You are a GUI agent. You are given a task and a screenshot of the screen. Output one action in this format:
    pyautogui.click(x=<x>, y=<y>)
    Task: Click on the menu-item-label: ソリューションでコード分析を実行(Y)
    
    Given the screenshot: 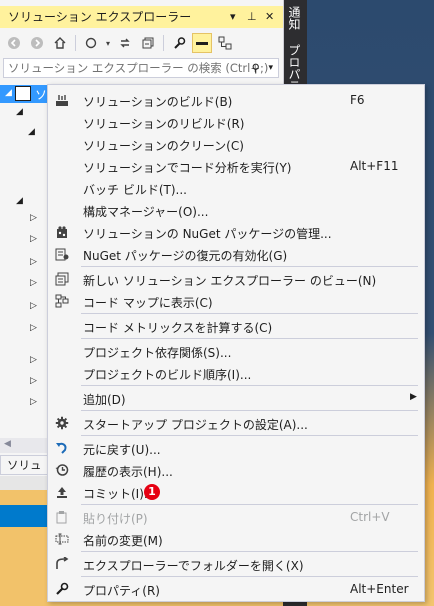 What is the action you would take?
    pyautogui.click(x=187, y=168)
    